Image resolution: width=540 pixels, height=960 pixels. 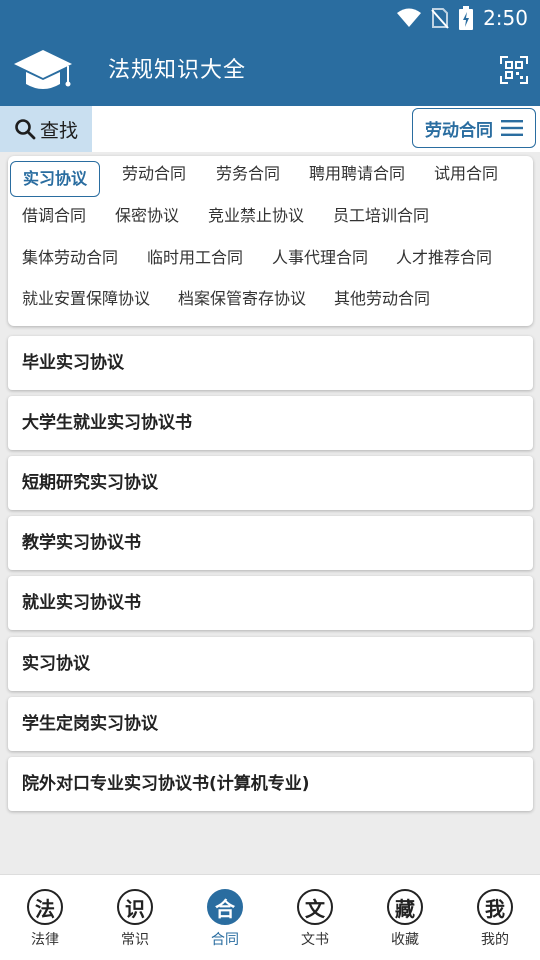 I want to click on nav-tab-knowledge: 识 常识, so click(x=135, y=917).